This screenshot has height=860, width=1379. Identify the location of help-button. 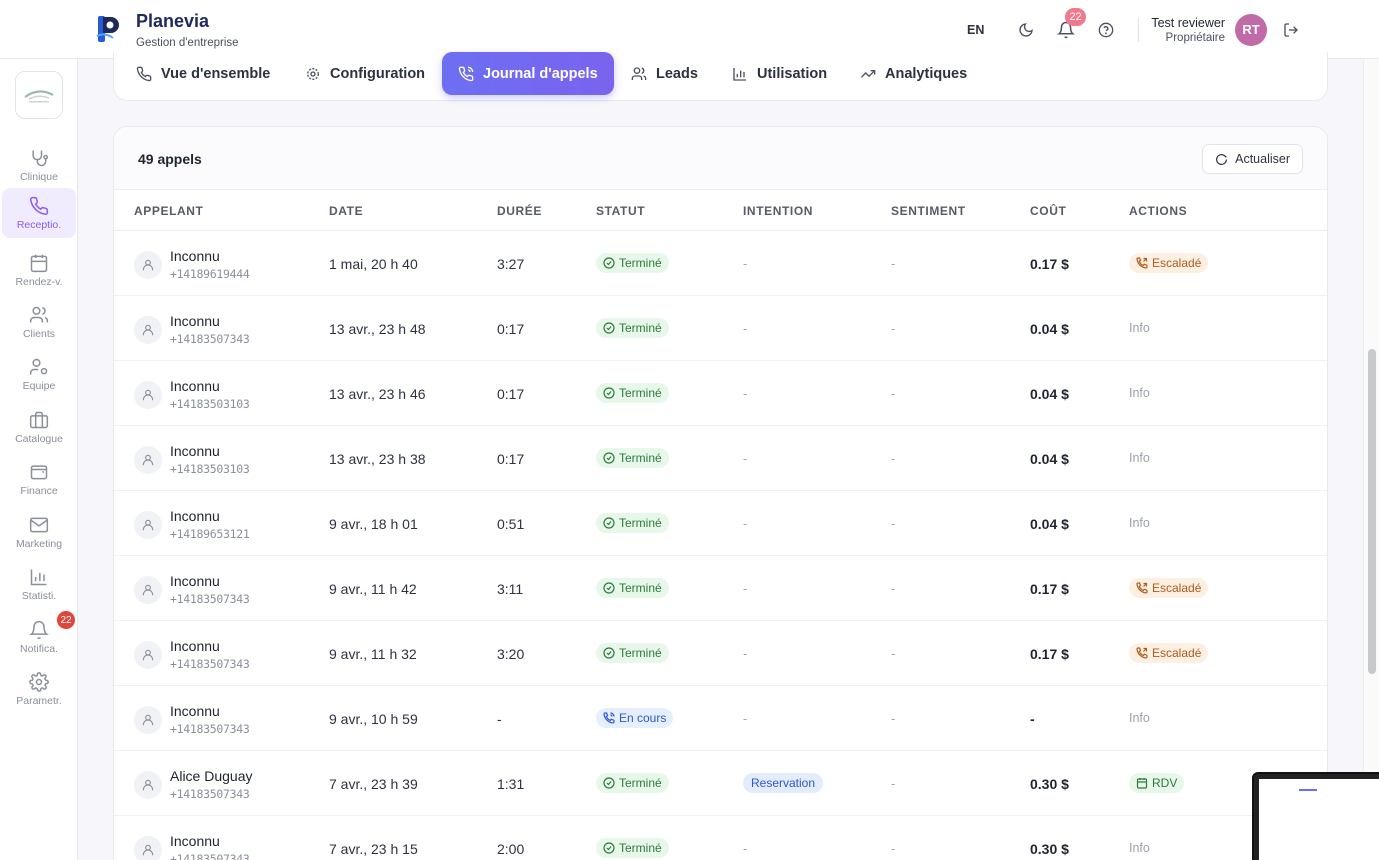
(1106, 30).